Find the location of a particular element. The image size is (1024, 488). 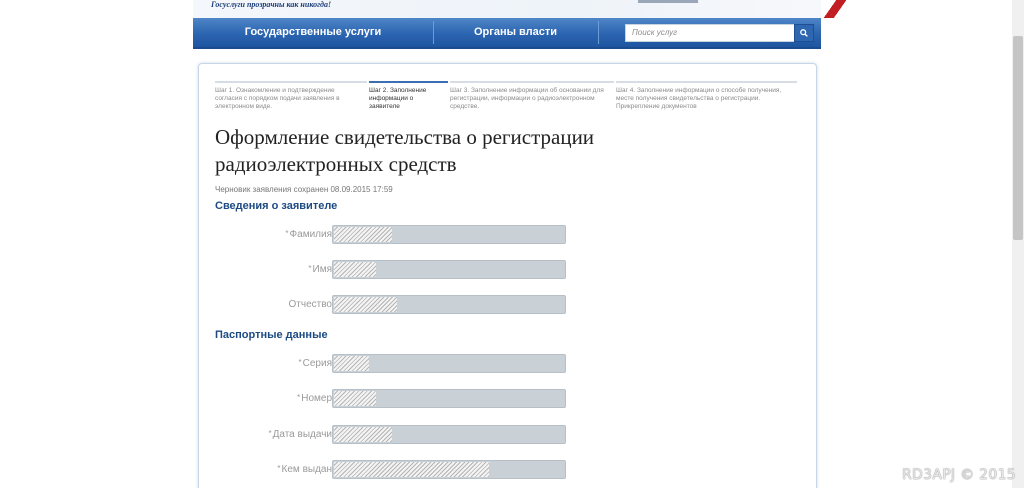

field-label-lastname: *Фамилия is located at coordinates (308, 234).